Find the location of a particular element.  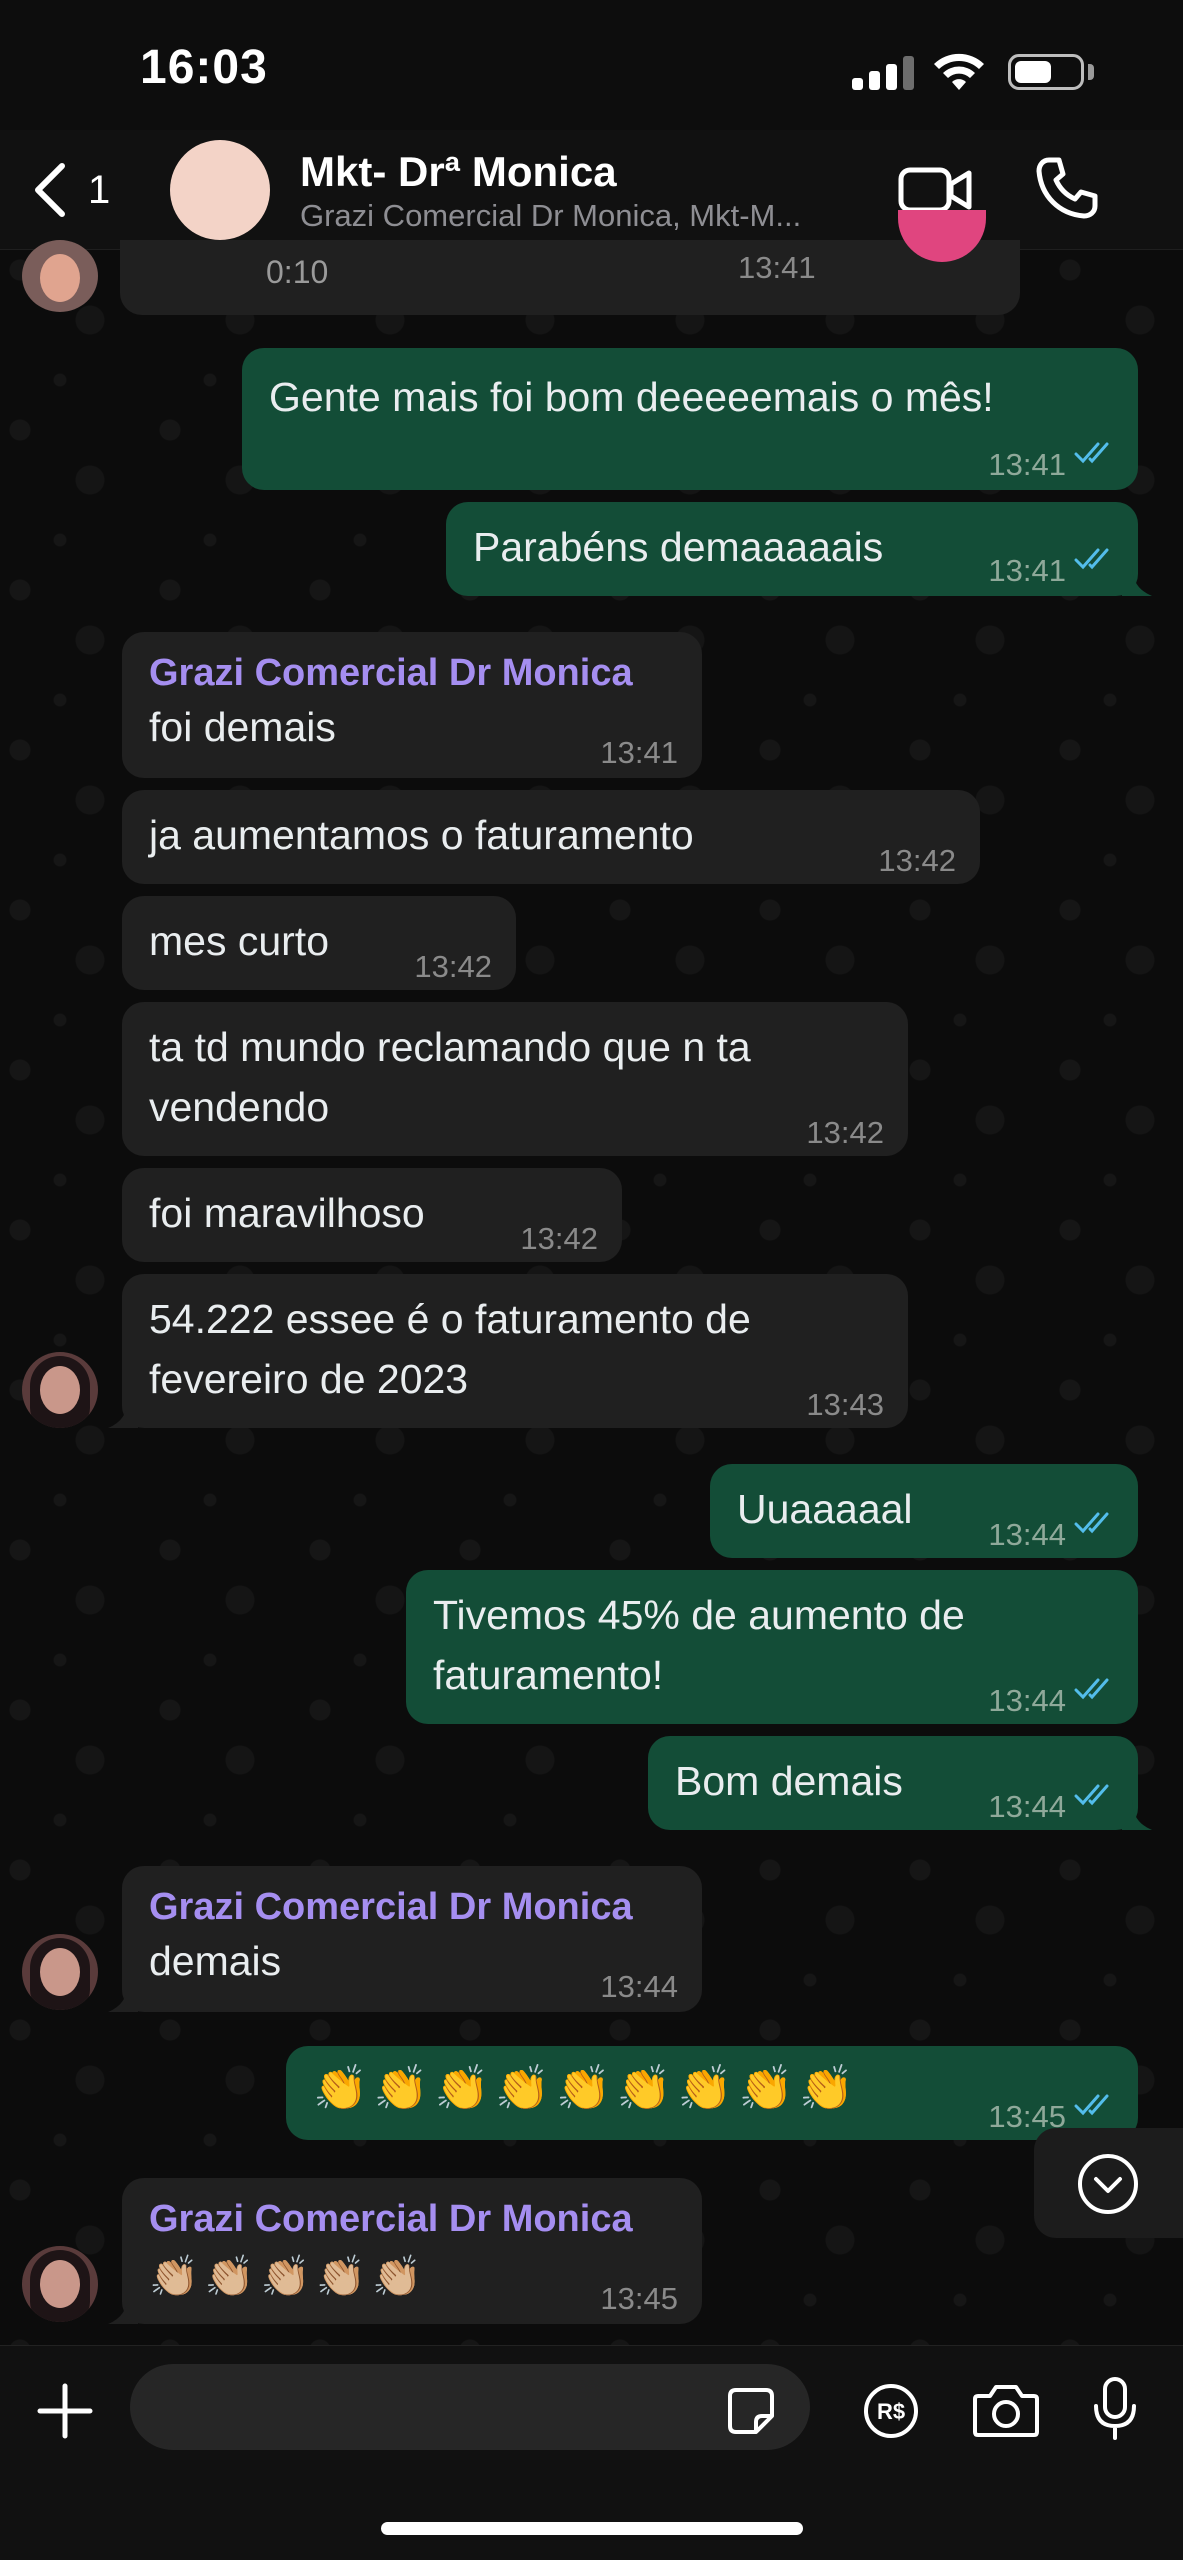

message-bubble-outgoing: Parabéns demaaaaais 13:41 is located at coordinates (799, 549).